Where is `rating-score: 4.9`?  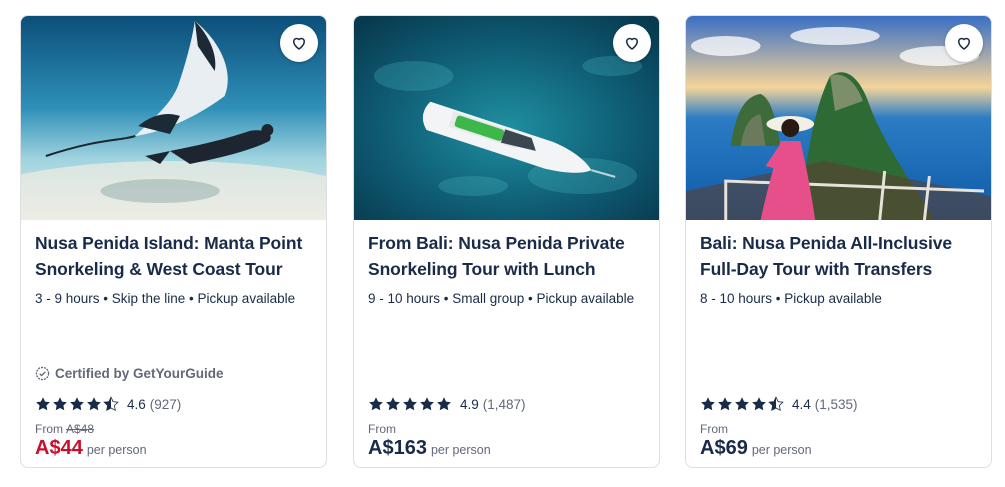
rating-score: 4.9 is located at coordinates (469, 404).